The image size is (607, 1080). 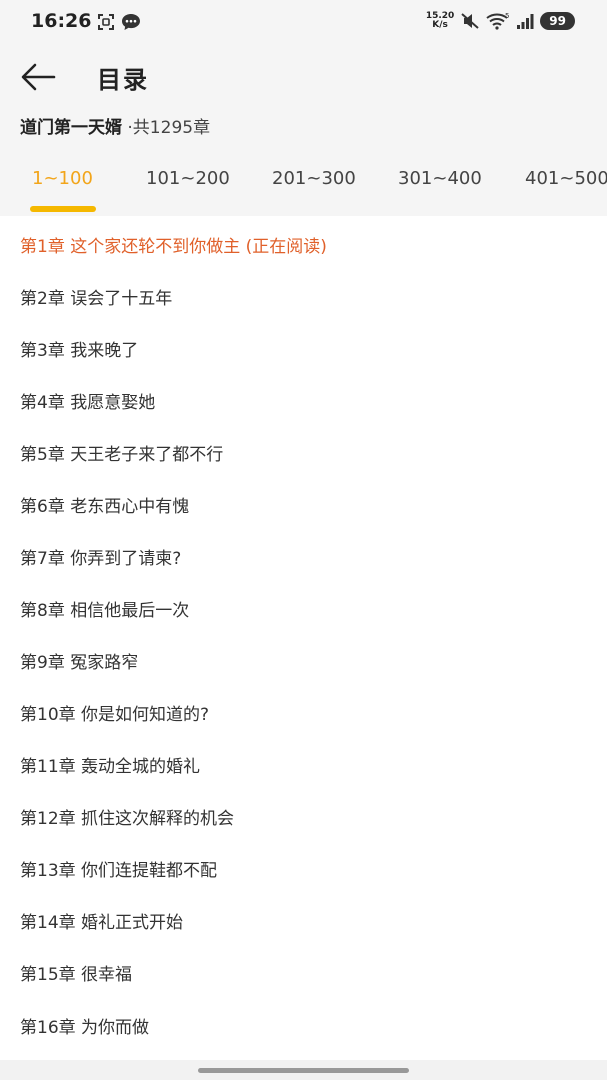 What do you see at coordinates (87, 400) in the screenshot?
I see `chapter-item: 第4章 我愿意娶她` at bounding box center [87, 400].